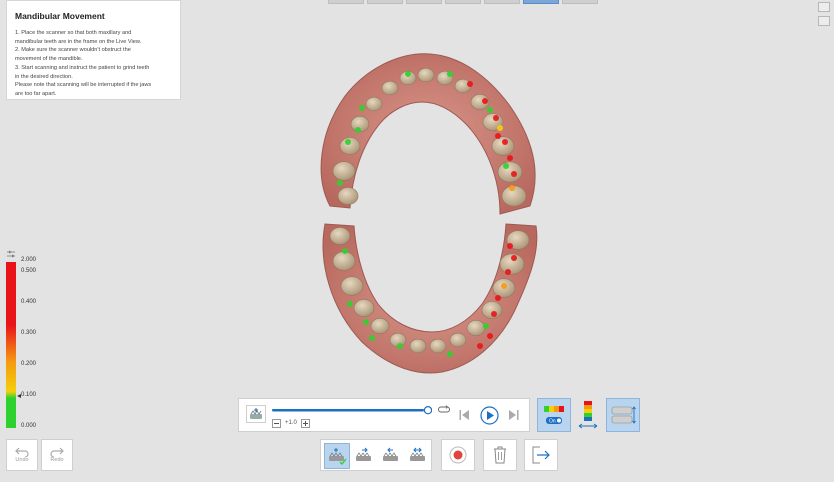 This screenshot has height=482, width=834. What do you see at coordinates (49, 59) in the screenshot?
I see `instruction-line: movement of the mandible.` at bounding box center [49, 59].